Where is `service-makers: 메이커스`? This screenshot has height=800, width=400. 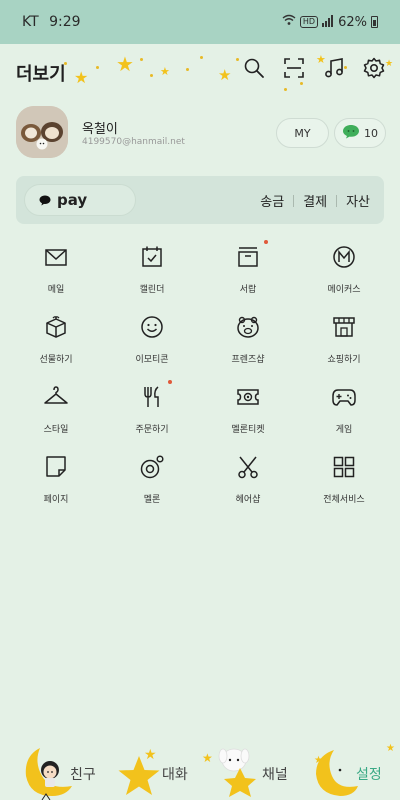 service-makers: 메이커스 is located at coordinates (344, 275).